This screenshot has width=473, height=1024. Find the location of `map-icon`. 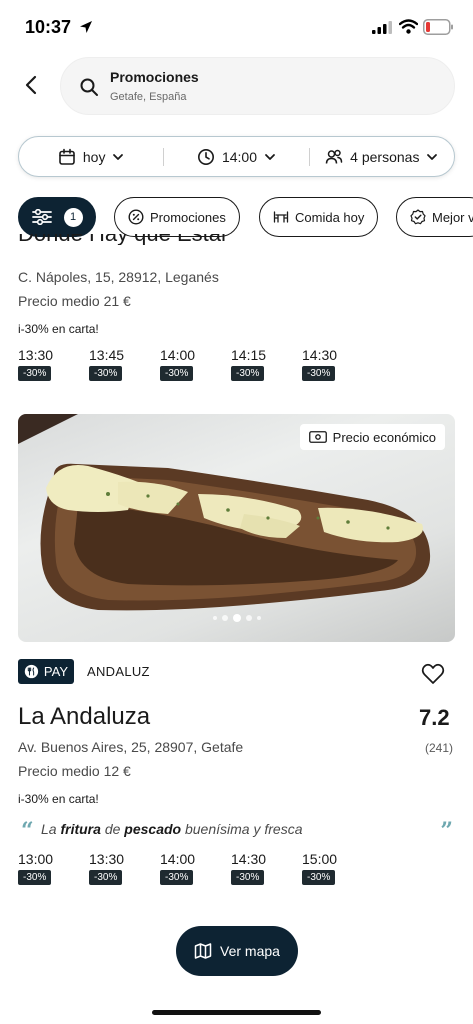

map-icon is located at coordinates (203, 951).